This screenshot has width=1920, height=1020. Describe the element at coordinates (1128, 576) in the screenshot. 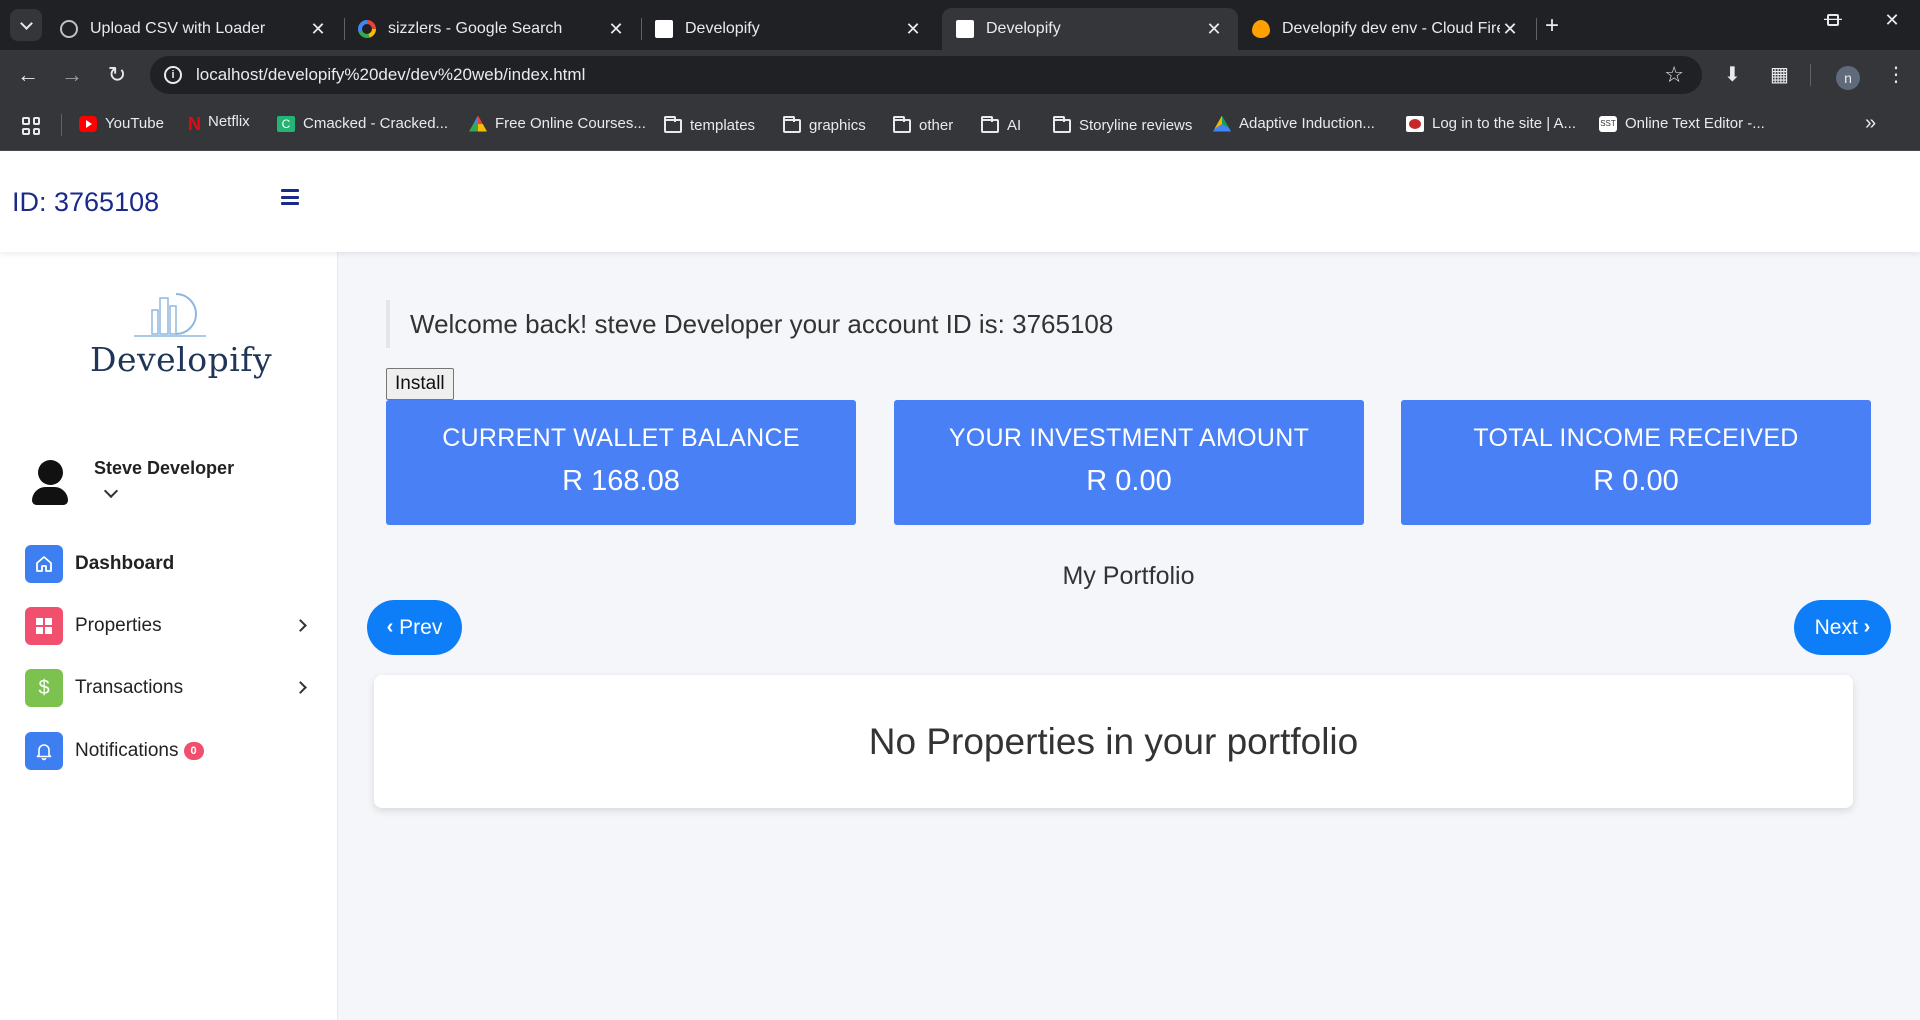

I see `portfolio-title-text: My Portfolio` at that location.